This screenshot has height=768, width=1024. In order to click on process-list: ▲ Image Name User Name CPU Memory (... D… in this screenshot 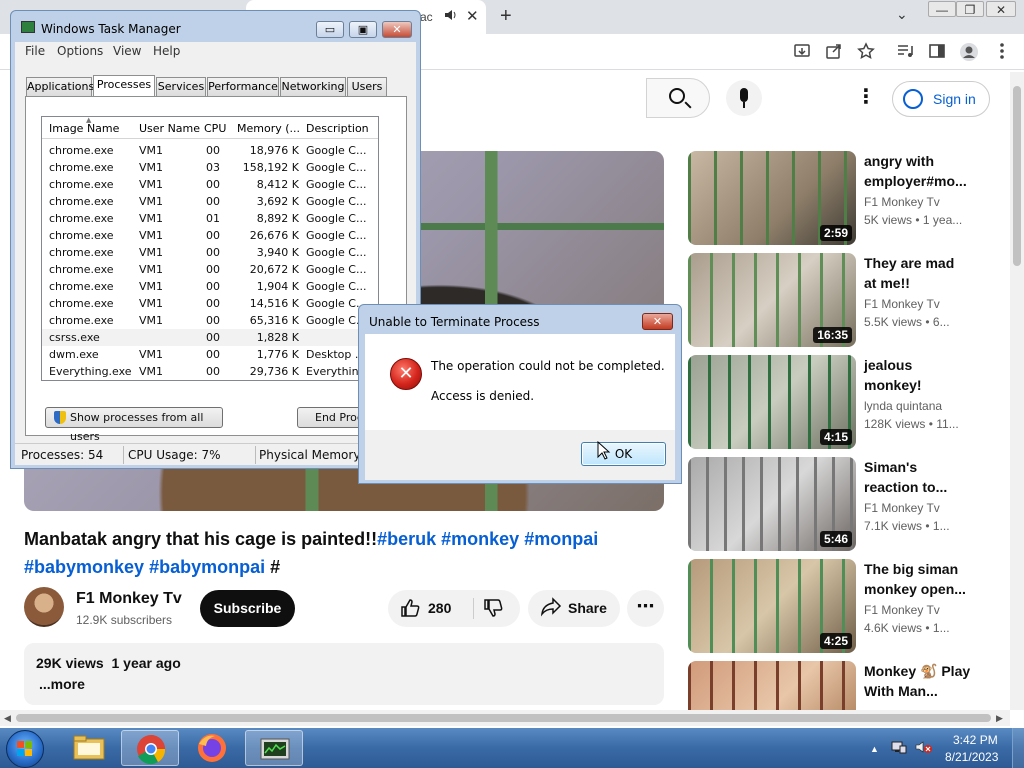, I will do `click(210, 248)`.